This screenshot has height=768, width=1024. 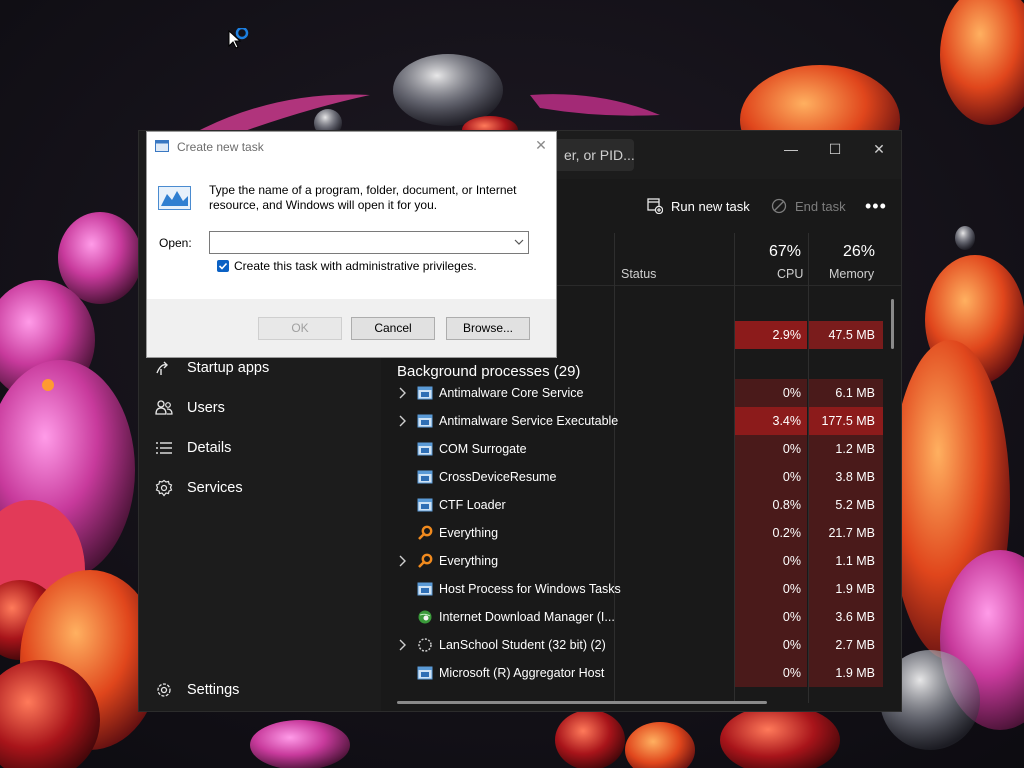 I want to click on table-row: Host Process for Windows Tasks 0% 1.9 MB, so click(x=641, y=589).